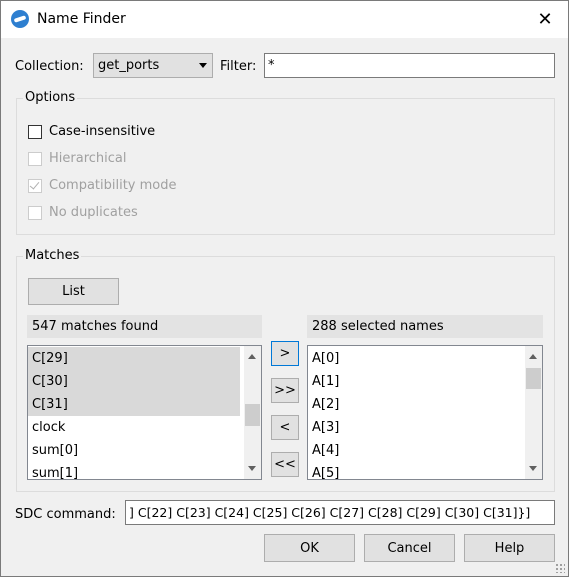  What do you see at coordinates (134, 358) in the screenshot?
I see `list-item: C[29]` at bounding box center [134, 358].